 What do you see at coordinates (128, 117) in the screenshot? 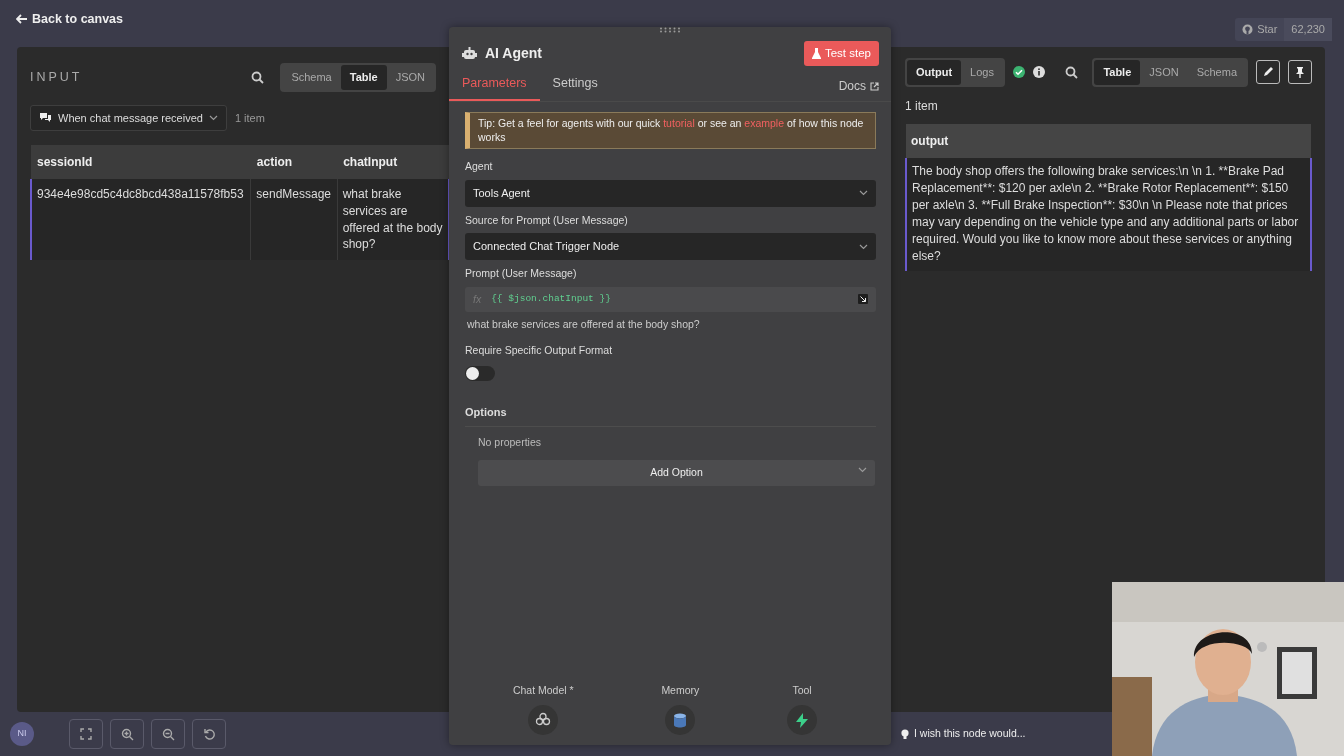
I see `node-select: When chat message received` at bounding box center [128, 117].